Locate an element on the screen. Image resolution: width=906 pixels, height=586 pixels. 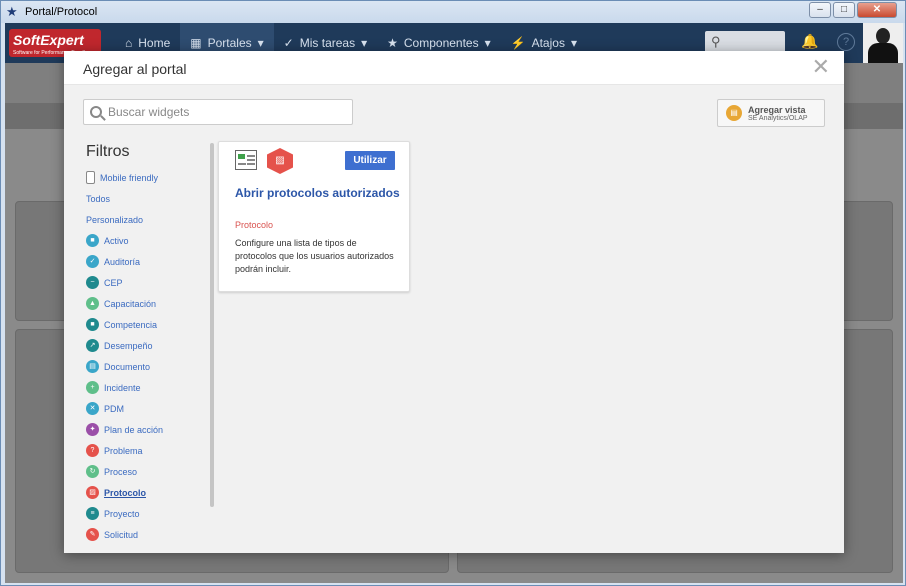
filter-desempeno: ↗ Desempeño is located at coordinates (150, 345).